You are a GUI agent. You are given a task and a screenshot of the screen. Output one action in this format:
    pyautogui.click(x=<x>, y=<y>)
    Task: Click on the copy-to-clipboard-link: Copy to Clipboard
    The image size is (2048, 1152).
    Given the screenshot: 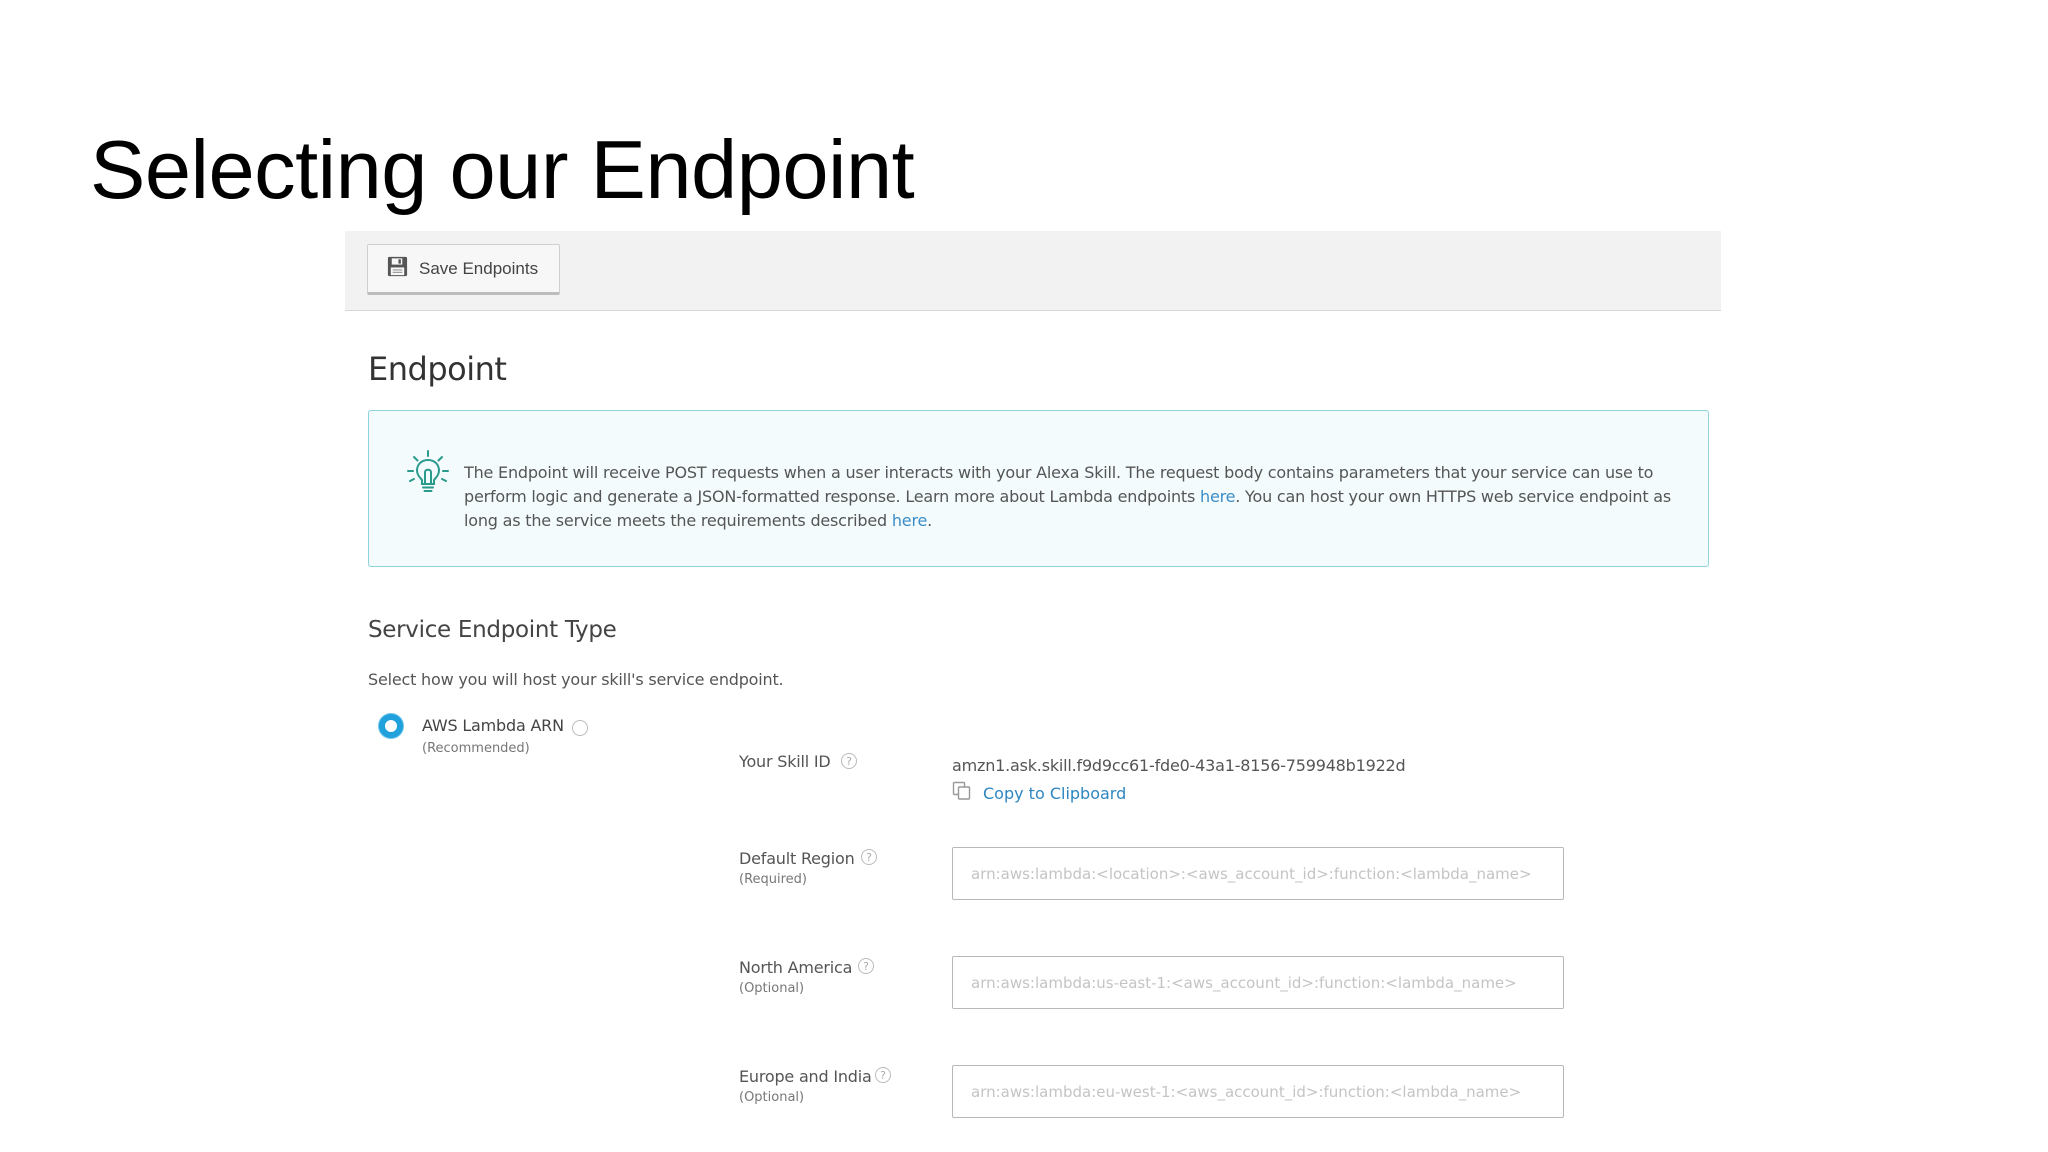 What is the action you would take?
    pyautogui.click(x=1039, y=793)
    